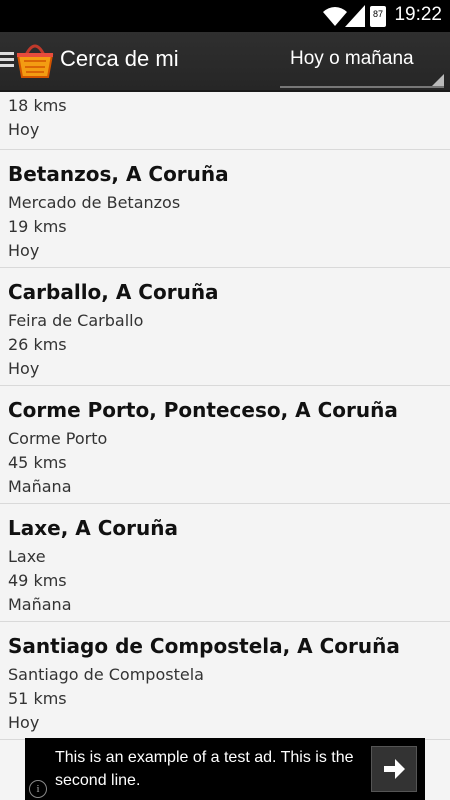 Image resolution: width=450 pixels, height=800 pixels. Describe the element at coordinates (119, 59) in the screenshot. I see `app-title: Cerca de mi` at that location.